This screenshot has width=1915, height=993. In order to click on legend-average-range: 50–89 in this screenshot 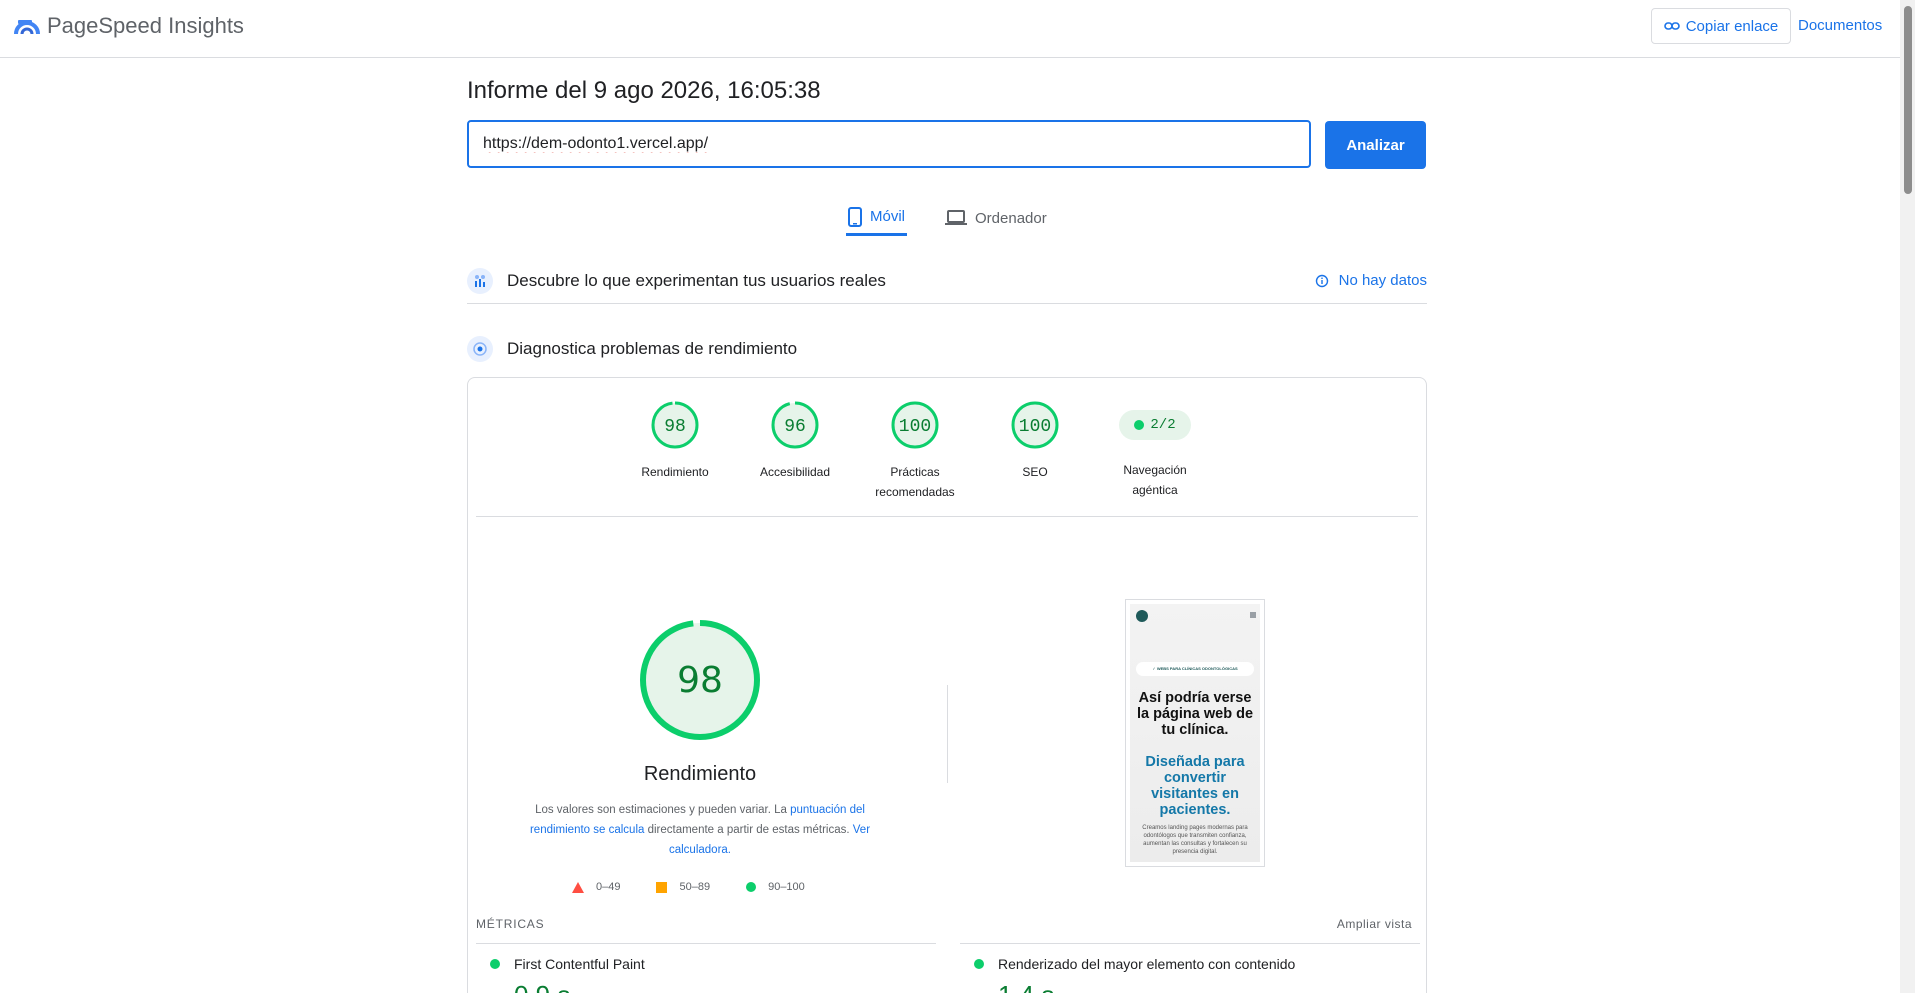, I will do `click(695, 887)`.